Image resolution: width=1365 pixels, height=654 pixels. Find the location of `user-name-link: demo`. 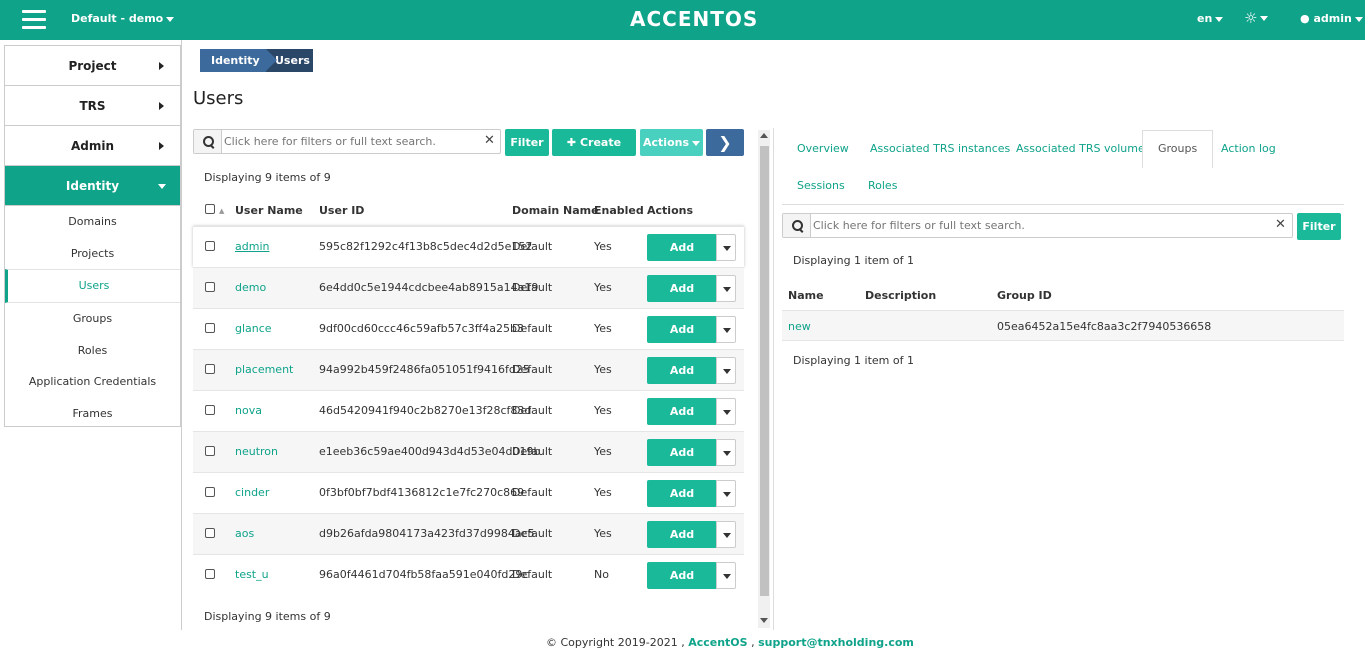

user-name-link: demo is located at coordinates (250, 287).